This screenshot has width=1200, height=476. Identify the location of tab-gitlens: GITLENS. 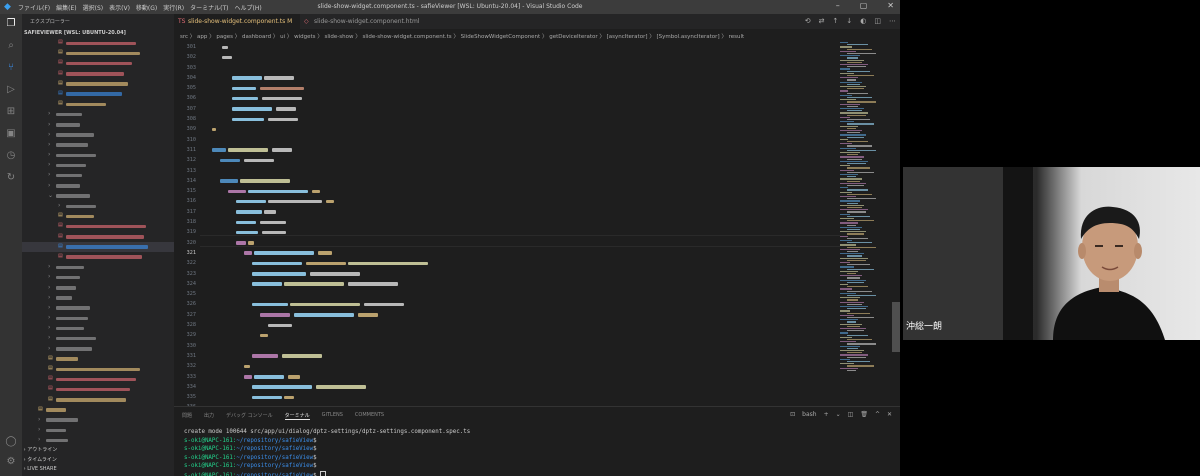
(332, 416).